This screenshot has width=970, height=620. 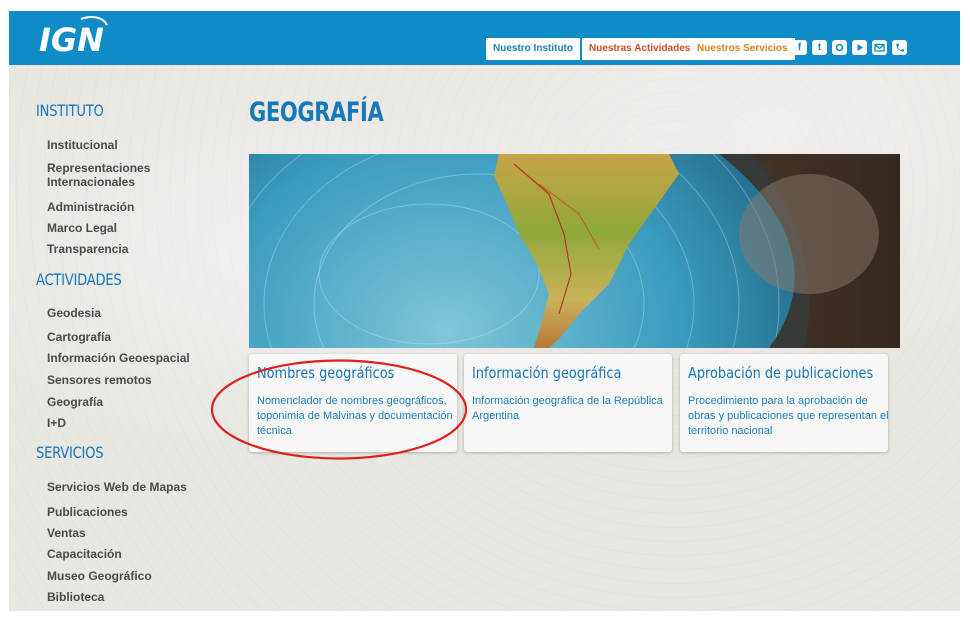 What do you see at coordinates (71, 40) in the screenshot?
I see `svg-text: IGN` at bounding box center [71, 40].